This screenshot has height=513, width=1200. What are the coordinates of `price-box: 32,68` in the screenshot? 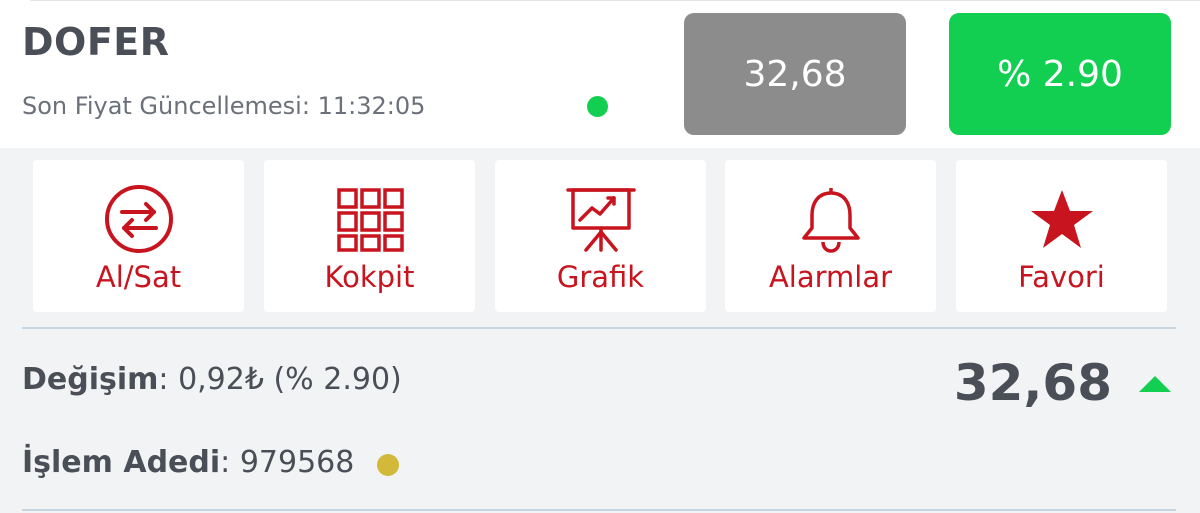 It's located at (795, 74).